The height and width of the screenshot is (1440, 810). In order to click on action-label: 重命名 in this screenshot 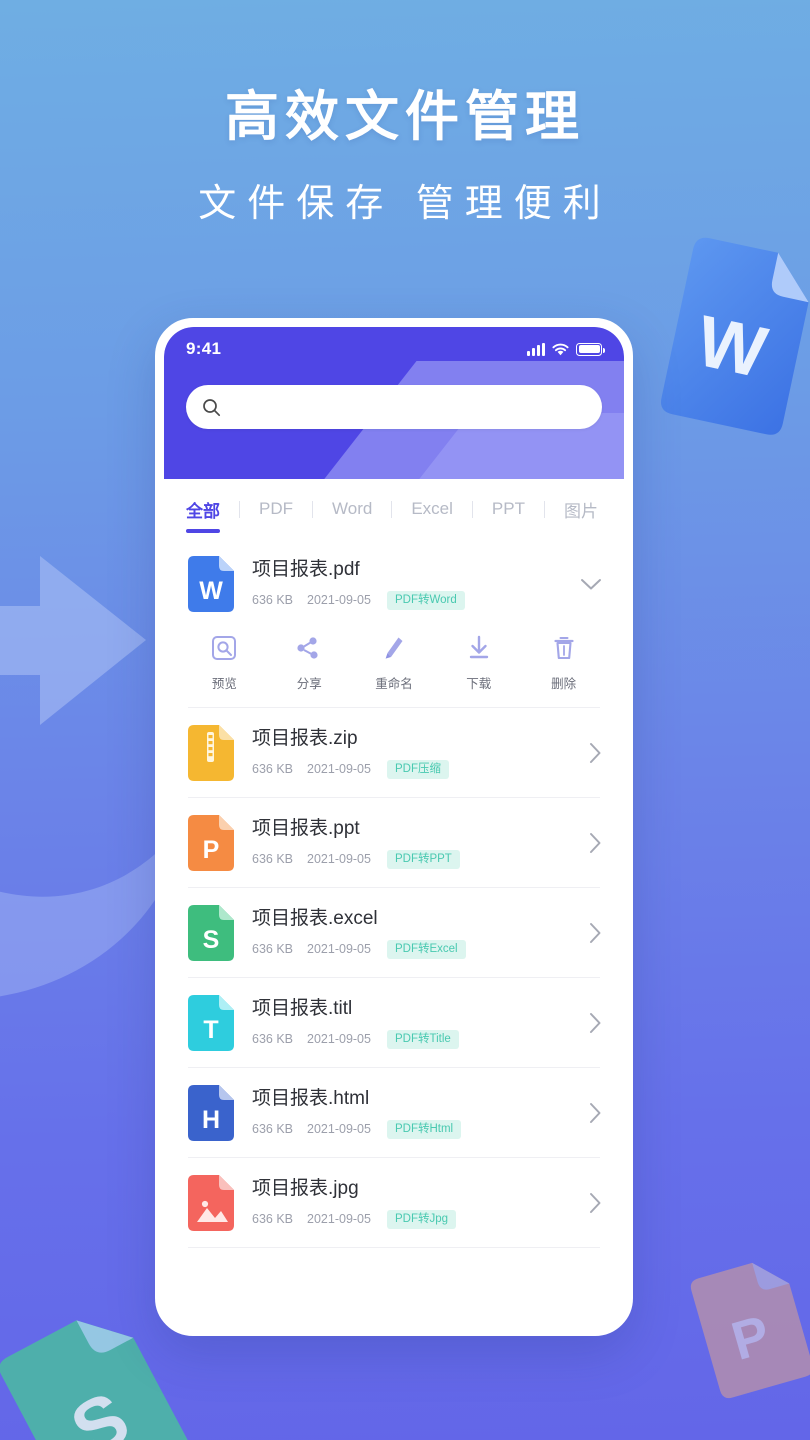, I will do `click(394, 684)`.